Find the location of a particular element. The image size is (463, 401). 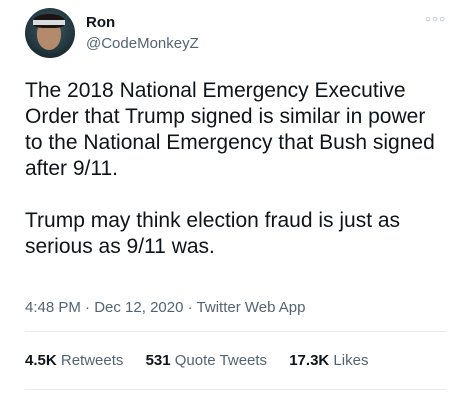

author-name: Ron is located at coordinates (100, 22).